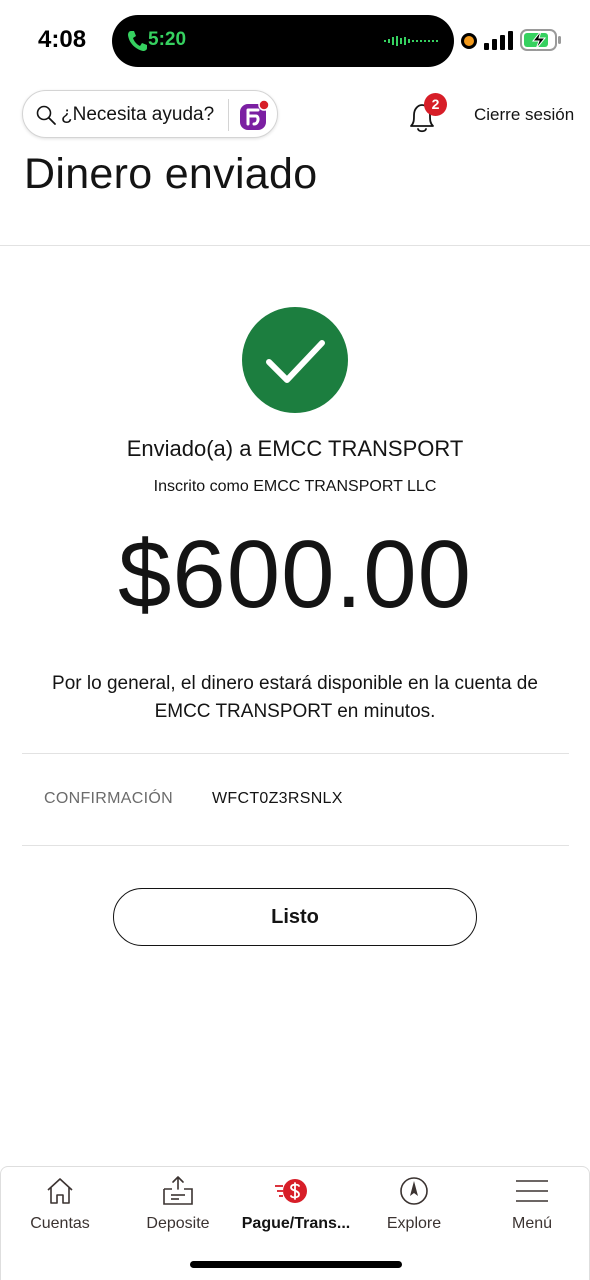 This screenshot has width=590, height=1280. Describe the element at coordinates (178, 1223) in the screenshot. I see `tab-deposit-label: Deposite` at that location.